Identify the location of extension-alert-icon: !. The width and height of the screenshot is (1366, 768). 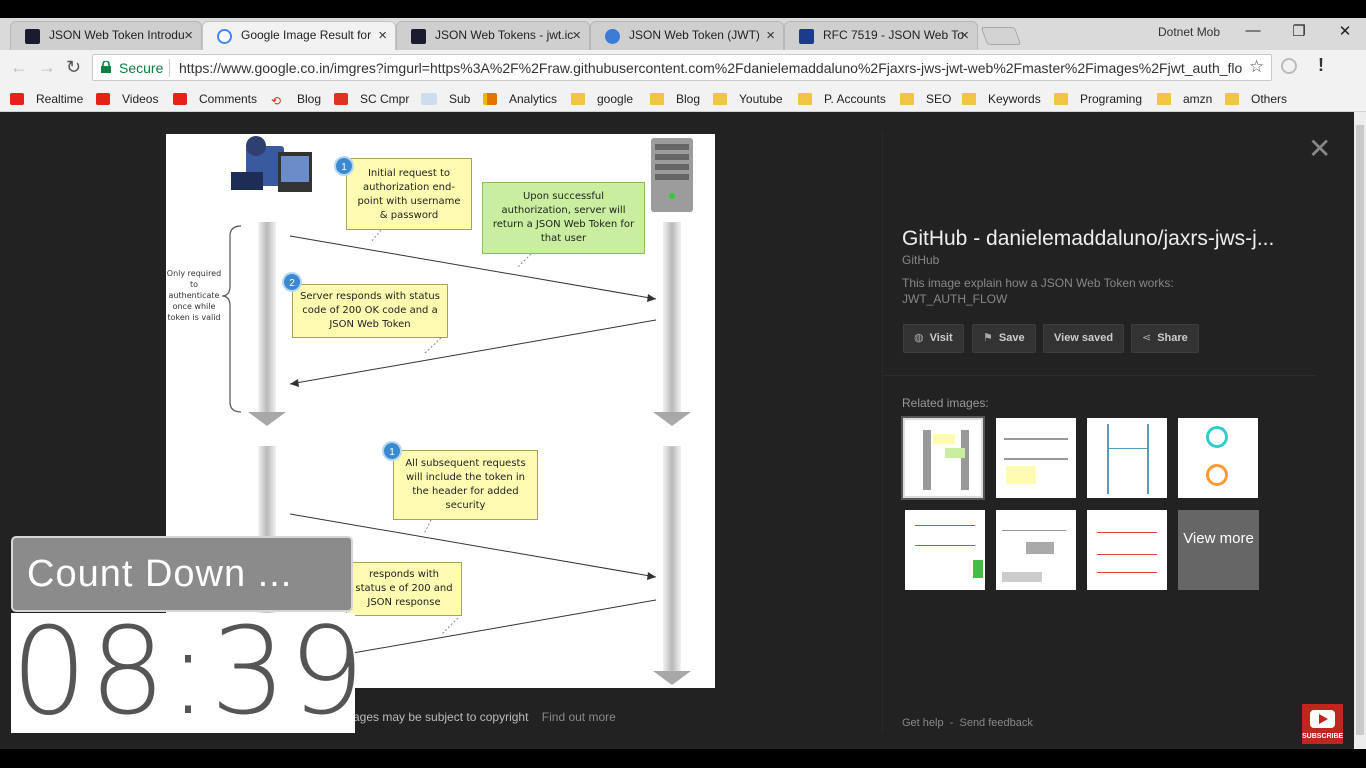
(1321, 65).